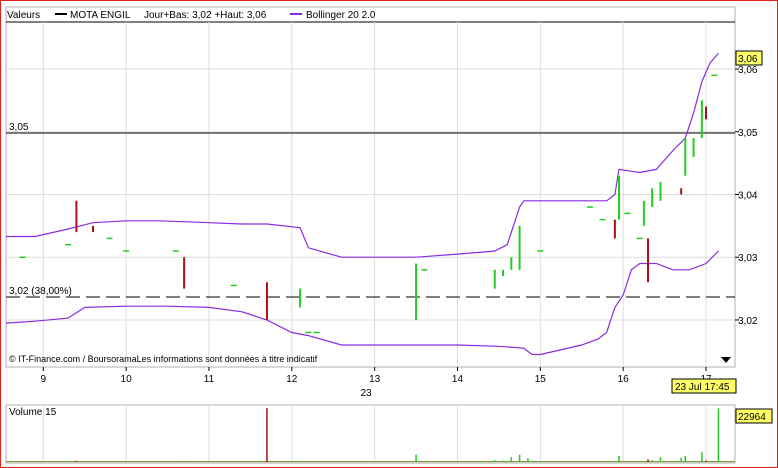  What do you see at coordinates (33, 412) in the screenshot?
I see `volume-title: Volume 15` at bounding box center [33, 412].